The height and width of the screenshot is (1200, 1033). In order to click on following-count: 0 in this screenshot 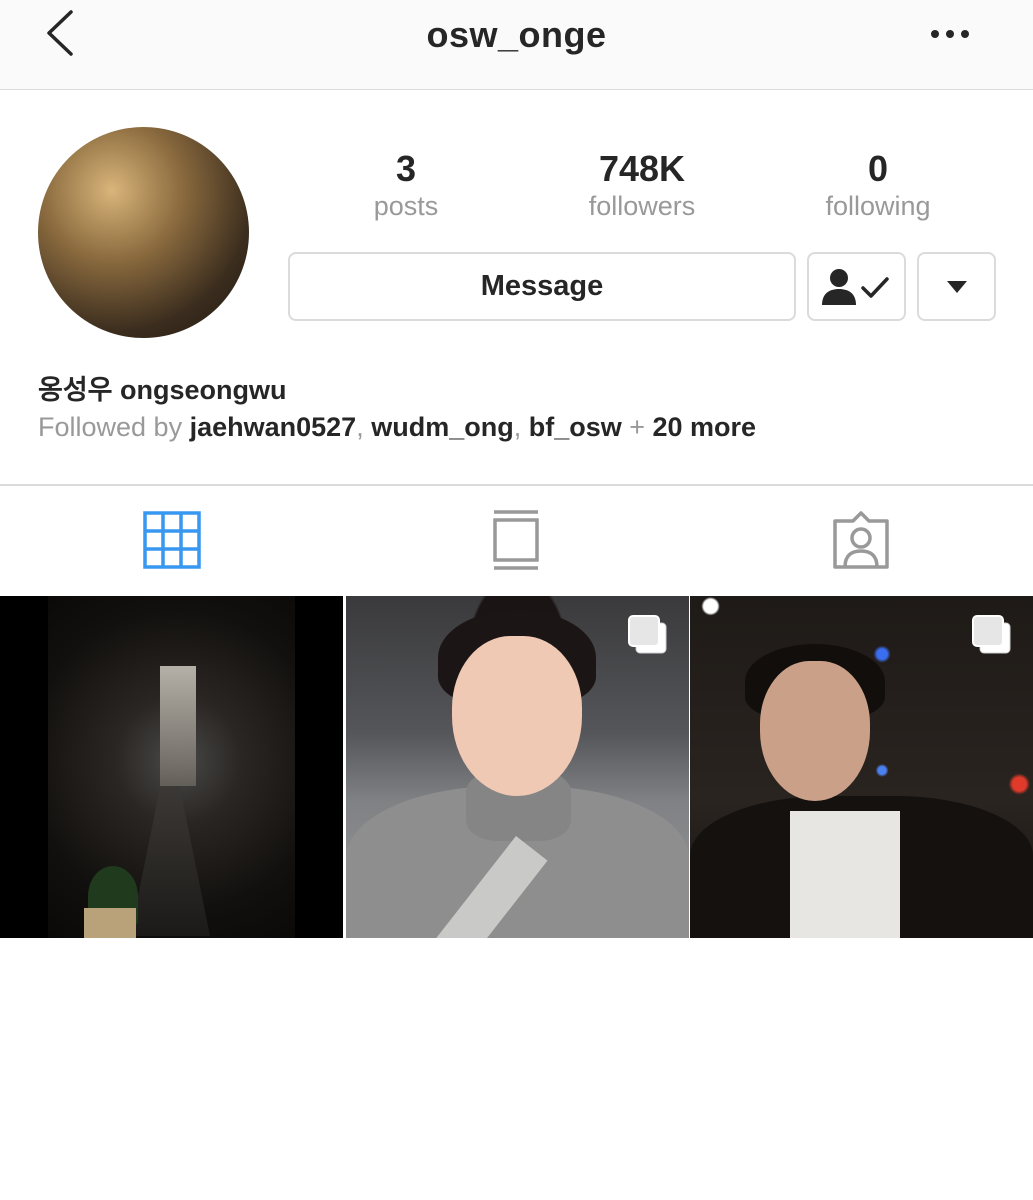, I will do `click(878, 168)`.